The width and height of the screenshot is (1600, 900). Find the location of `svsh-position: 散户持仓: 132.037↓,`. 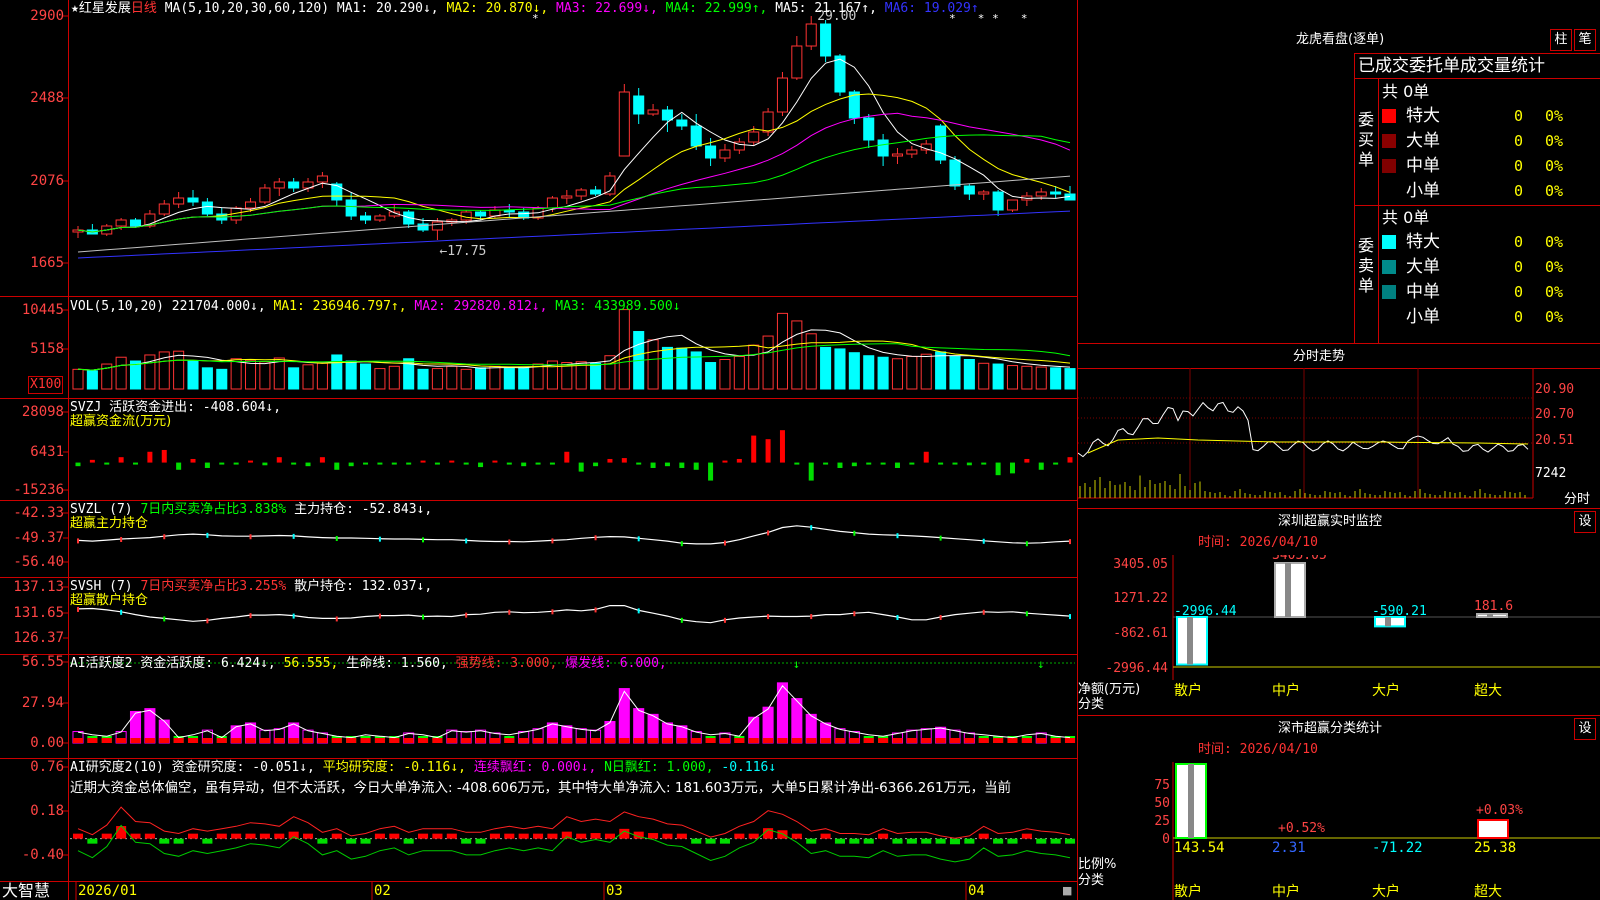

svsh-position: 散户持仓: 132.037↓, is located at coordinates (363, 586).